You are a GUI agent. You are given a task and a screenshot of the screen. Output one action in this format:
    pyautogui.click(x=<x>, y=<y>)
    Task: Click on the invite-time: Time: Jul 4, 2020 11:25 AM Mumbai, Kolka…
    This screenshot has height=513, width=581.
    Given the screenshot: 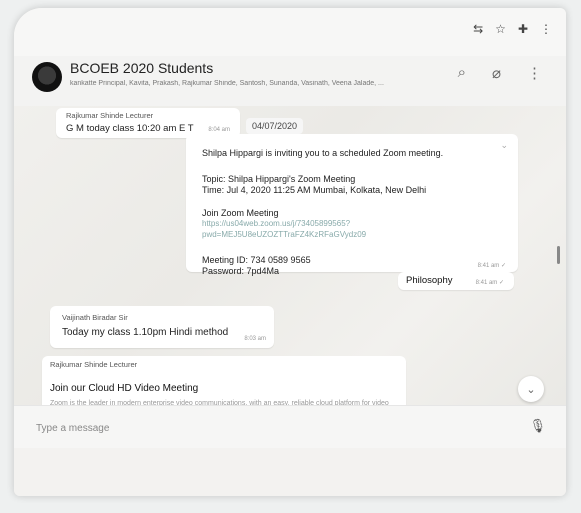 What is the action you would take?
    pyautogui.click(x=314, y=190)
    